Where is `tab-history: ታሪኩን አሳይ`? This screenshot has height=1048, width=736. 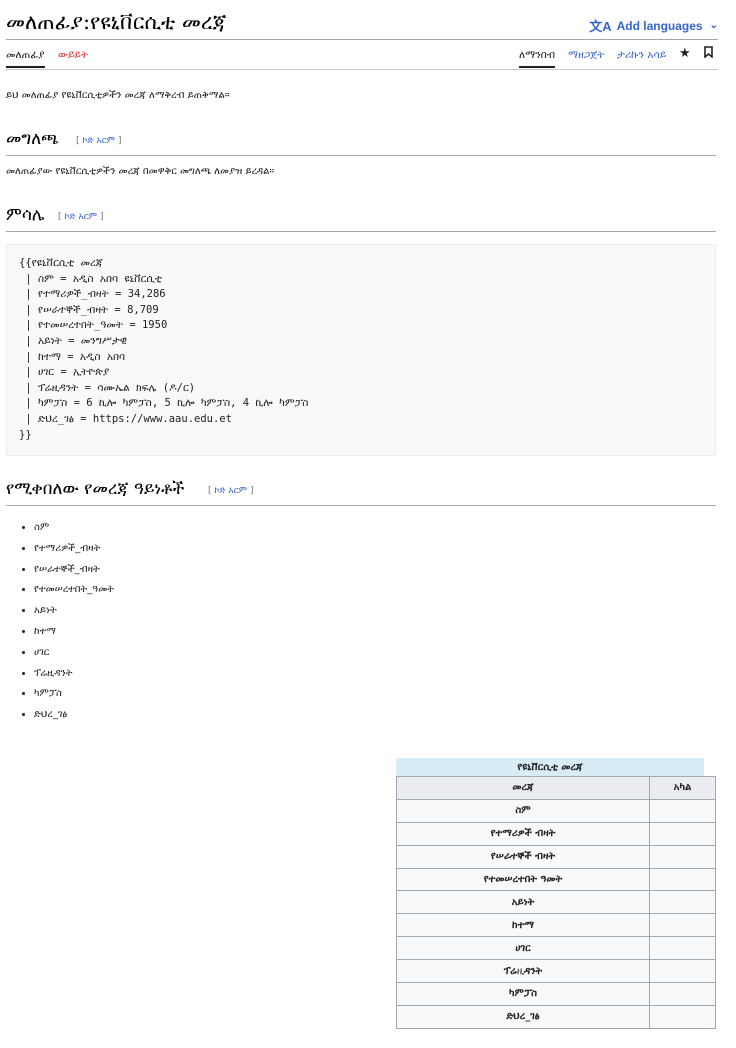 tab-history: ታሪኩን አሳይ is located at coordinates (641, 55).